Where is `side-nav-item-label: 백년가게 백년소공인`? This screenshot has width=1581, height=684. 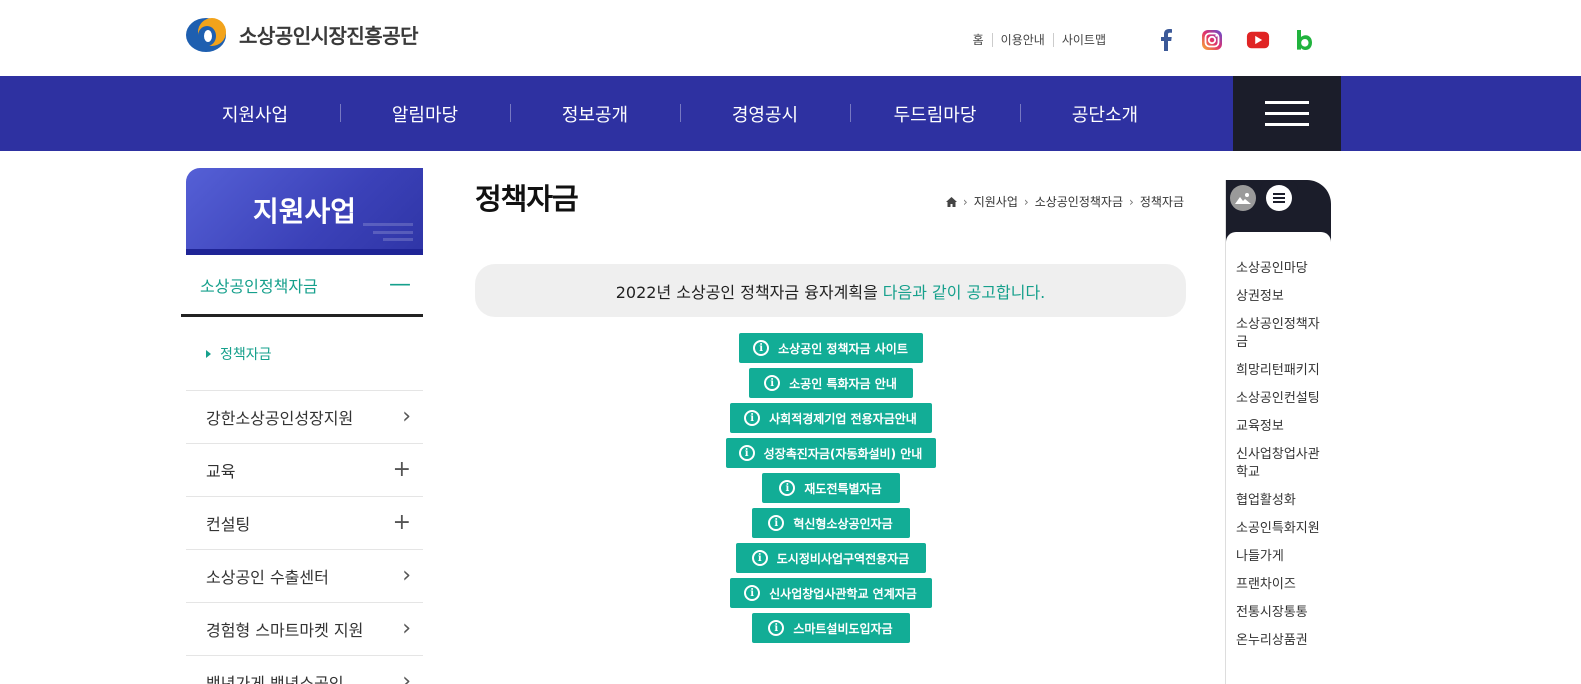
side-nav-item-label: 백년가게 백년소공인 is located at coordinates (275, 679).